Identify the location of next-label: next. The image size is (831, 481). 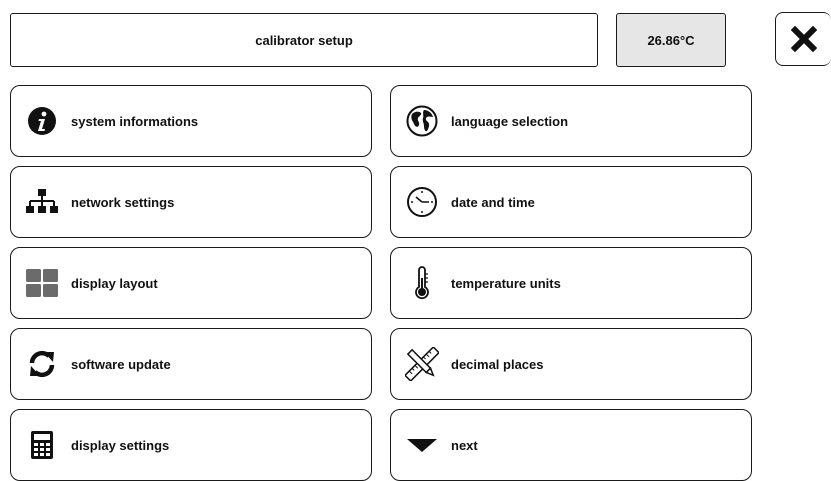
(464, 445).